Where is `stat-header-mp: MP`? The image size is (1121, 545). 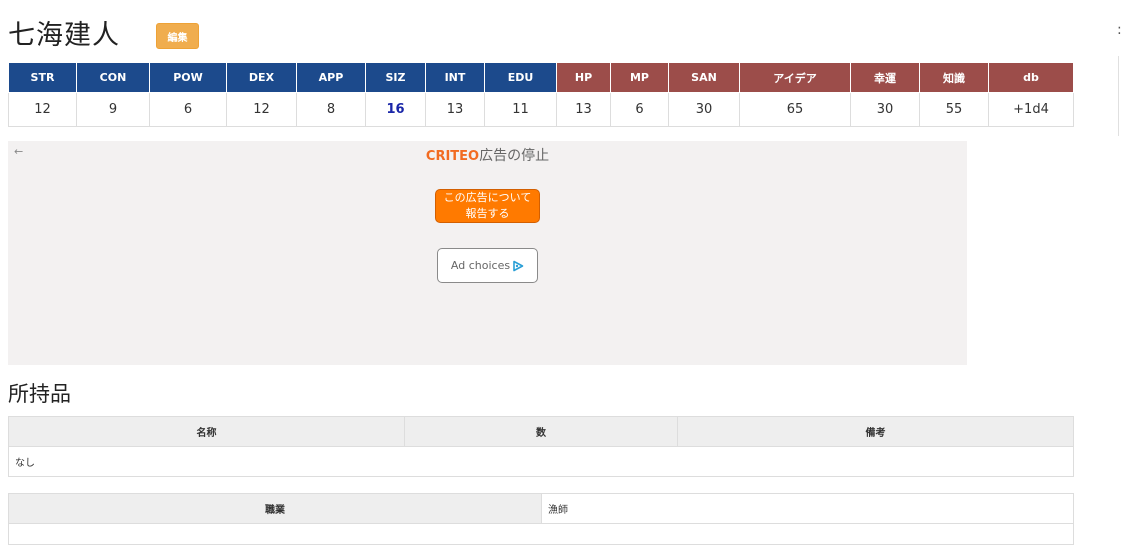 stat-header-mp: MP is located at coordinates (639, 77).